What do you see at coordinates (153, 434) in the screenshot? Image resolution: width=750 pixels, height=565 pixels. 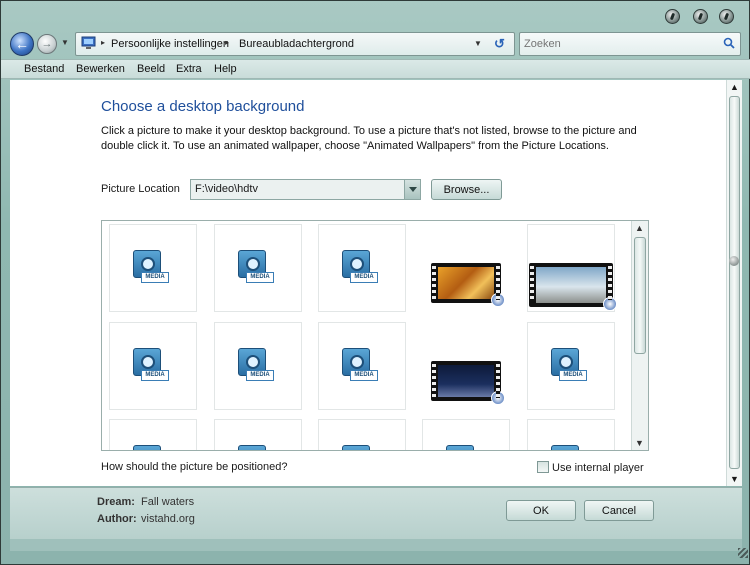 I see `thumbnail-media-8: MEDIA` at bounding box center [153, 434].